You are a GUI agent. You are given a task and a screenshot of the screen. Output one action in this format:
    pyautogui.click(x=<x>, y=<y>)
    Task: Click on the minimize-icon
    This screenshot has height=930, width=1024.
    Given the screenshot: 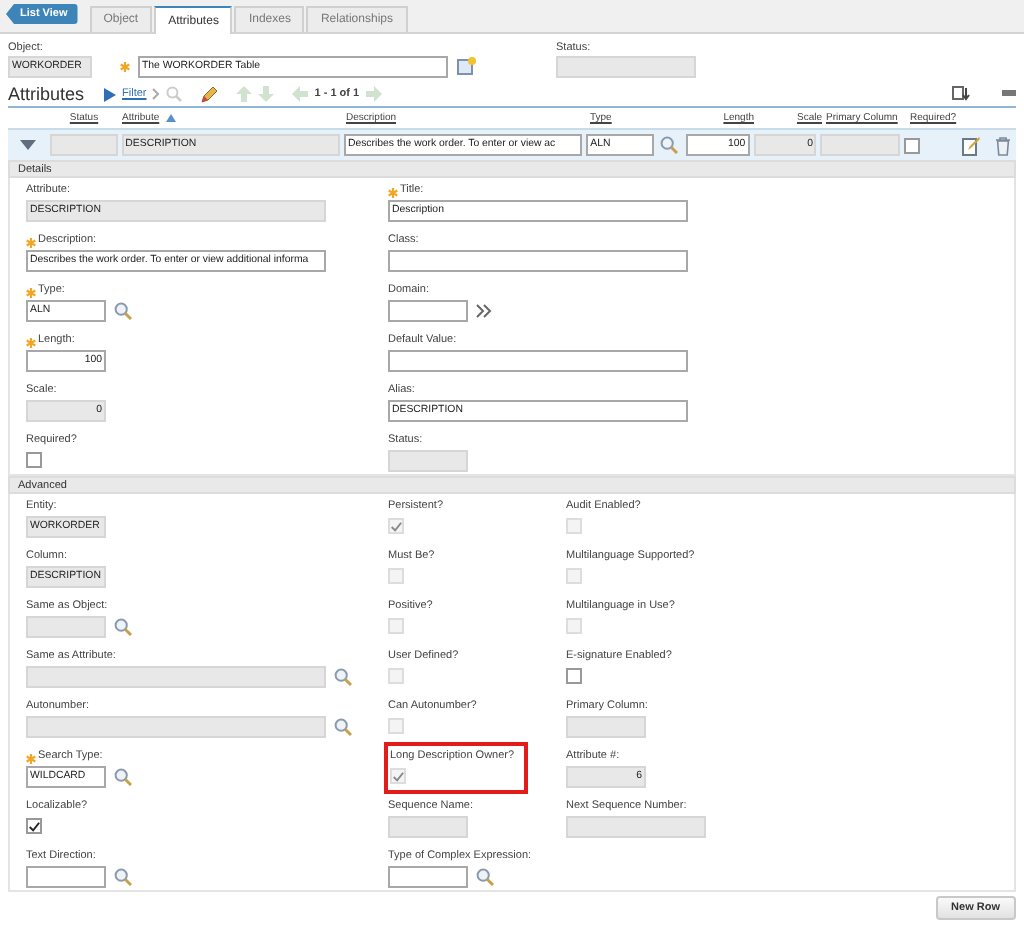 What is the action you would take?
    pyautogui.click(x=1009, y=94)
    